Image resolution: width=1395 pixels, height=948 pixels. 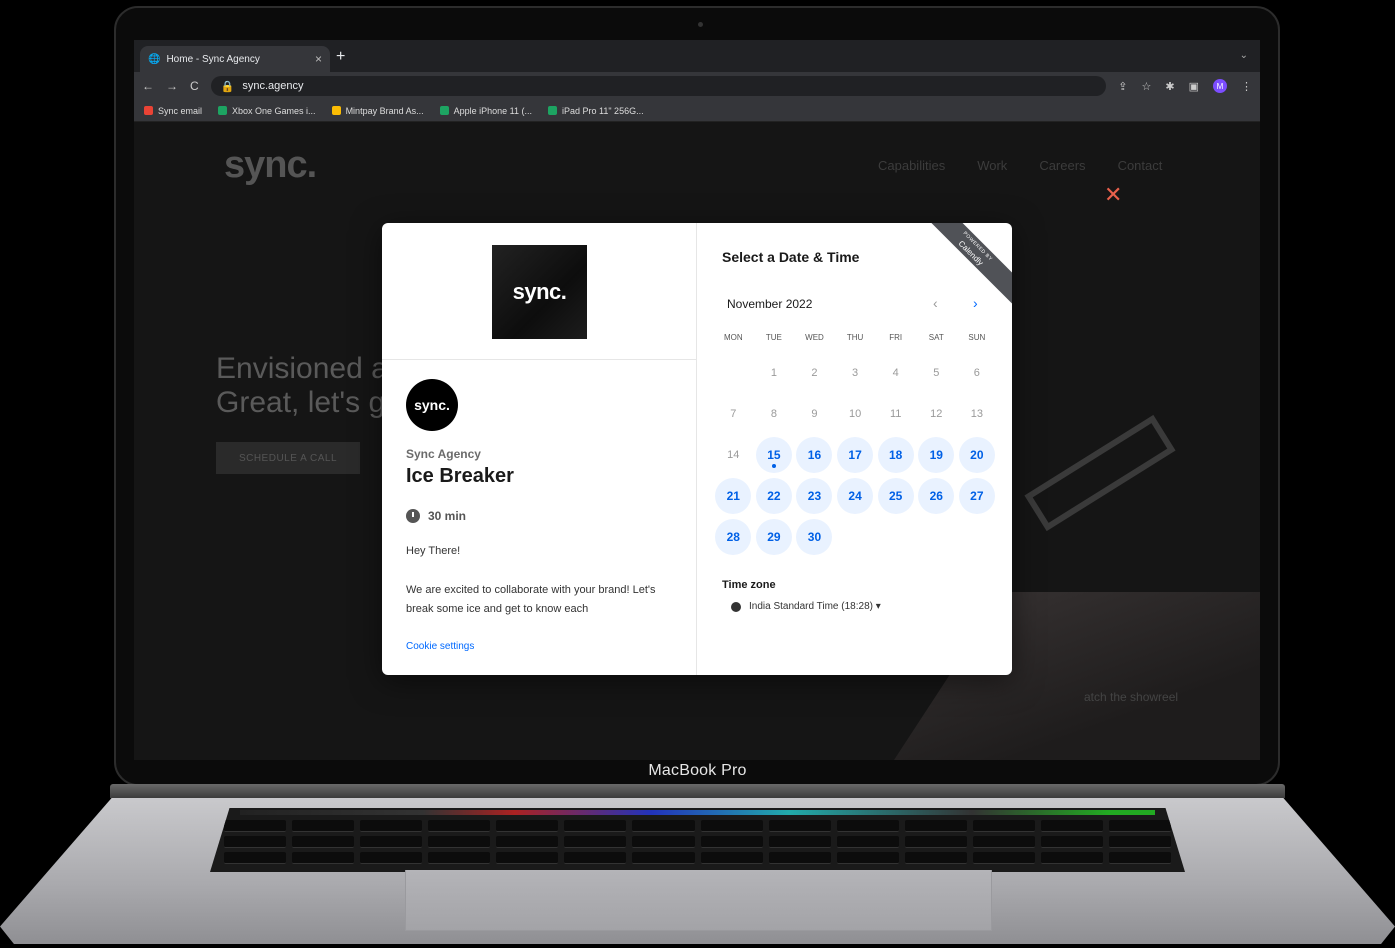 I want to click on bookmark-sync-email: Sync email, so click(x=173, y=111).